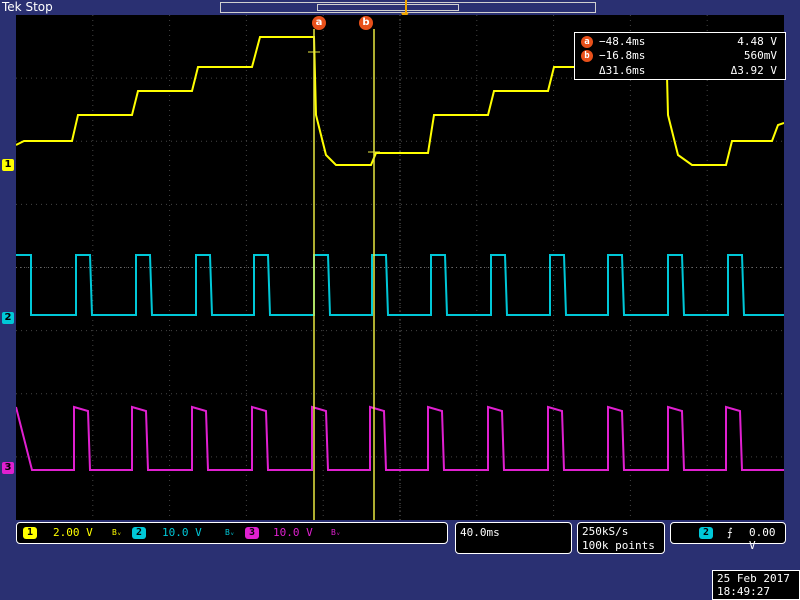 The width and height of the screenshot is (800, 600). Describe the element at coordinates (12, 7) in the screenshot. I see `brand-name: Tek` at that location.